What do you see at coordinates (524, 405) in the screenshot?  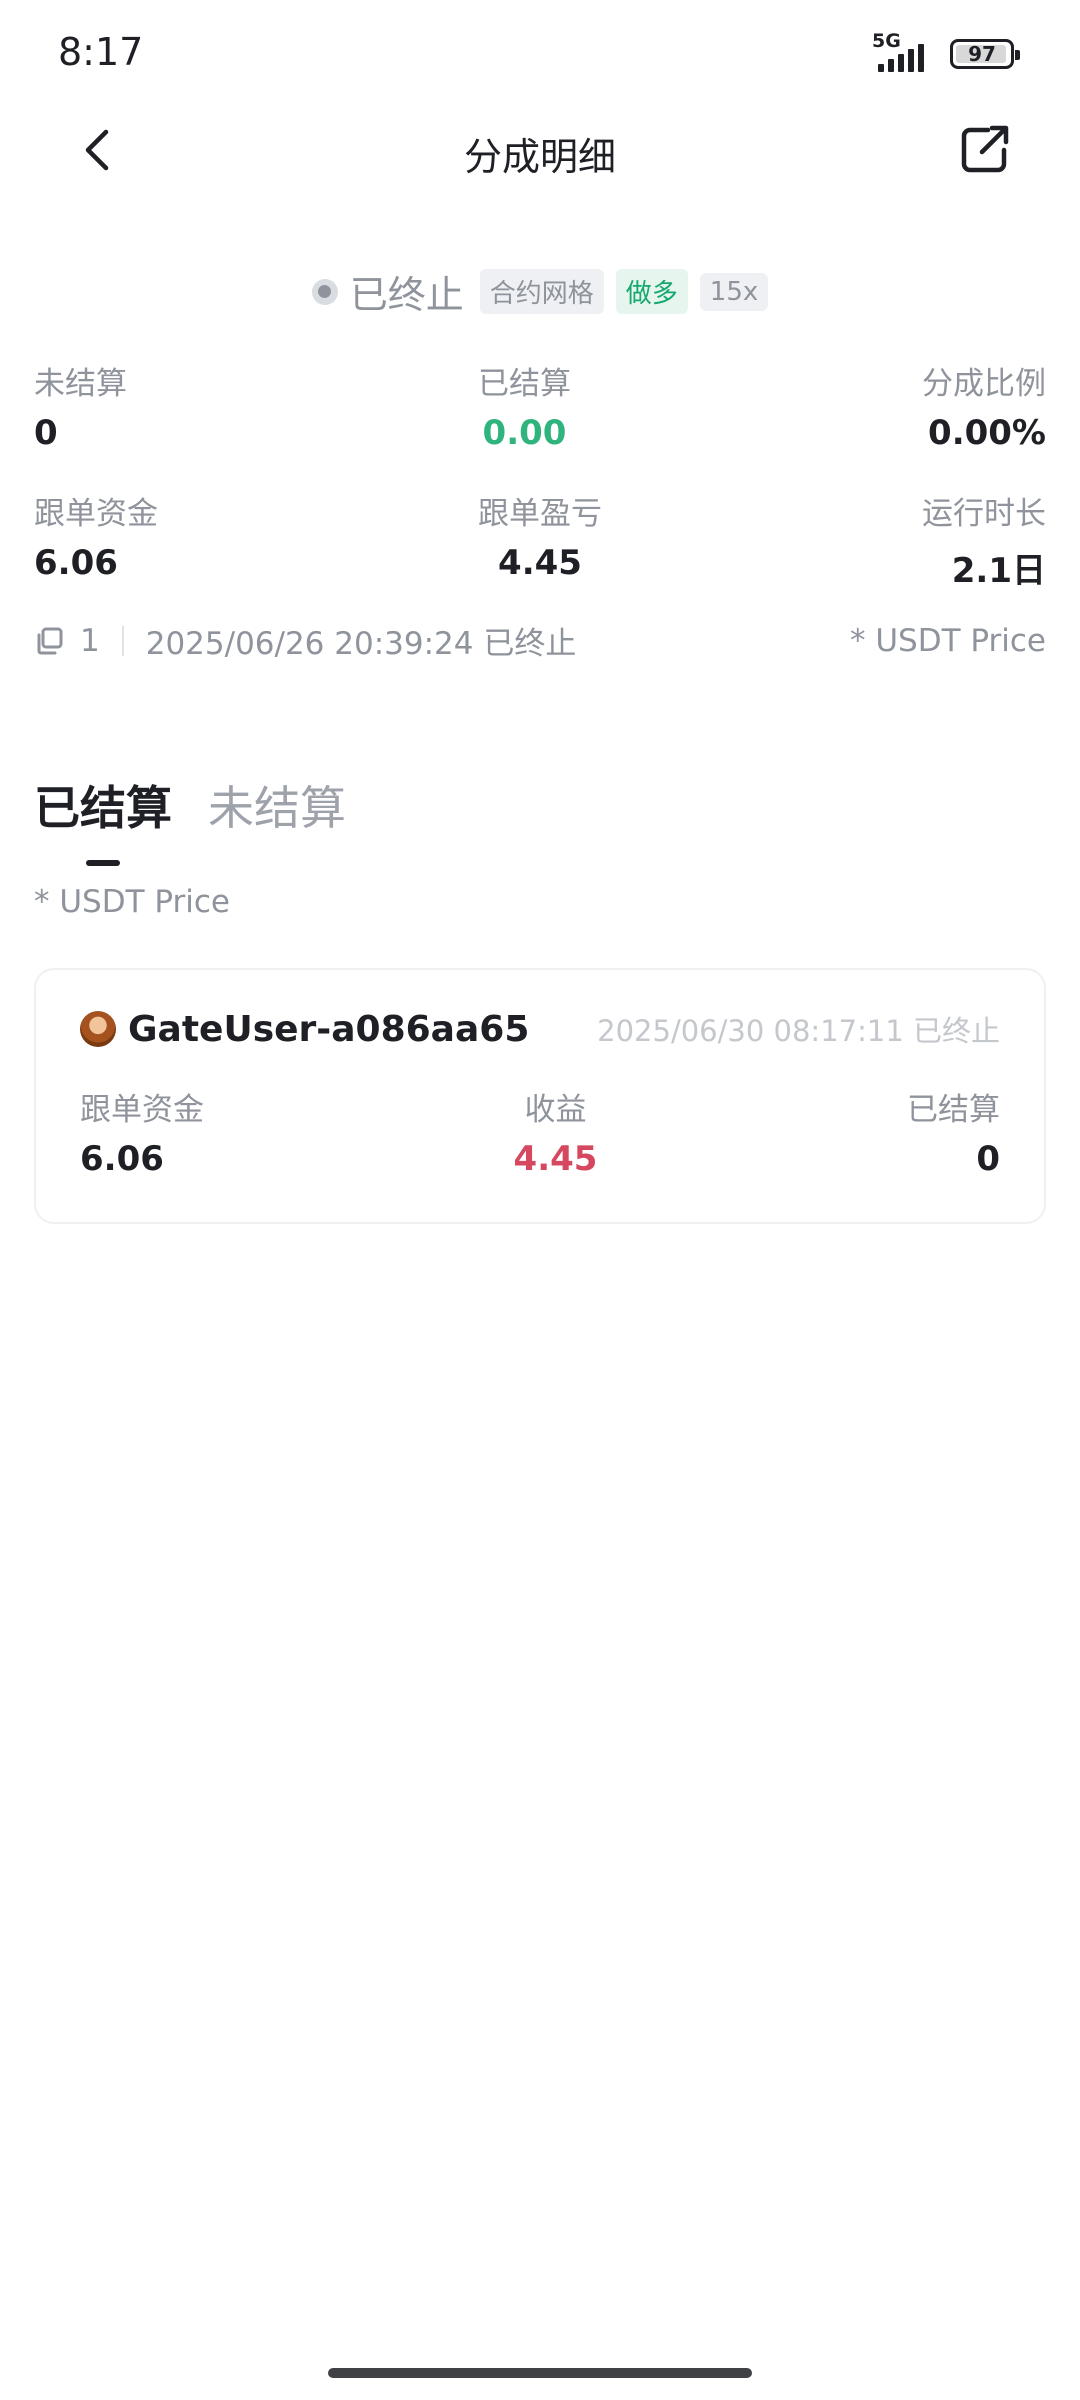 I see `stat-settled: 已结算 0.00` at bounding box center [524, 405].